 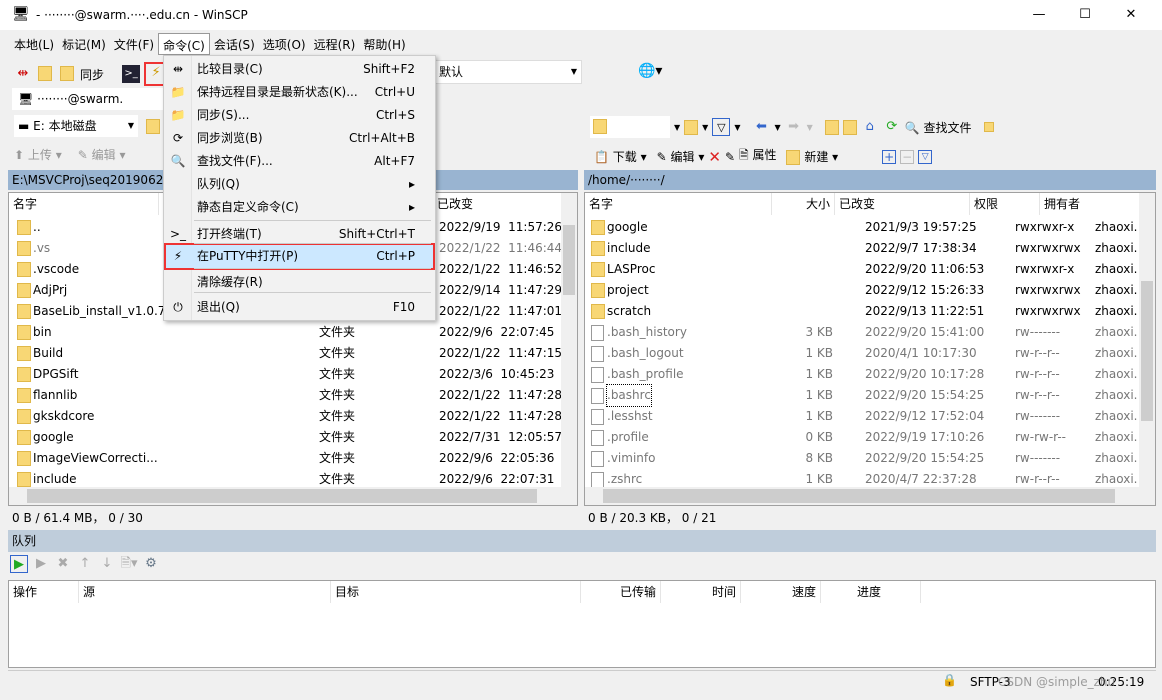 I want to click on find-files-button: 🔍 查找文件, so click(x=938, y=127).